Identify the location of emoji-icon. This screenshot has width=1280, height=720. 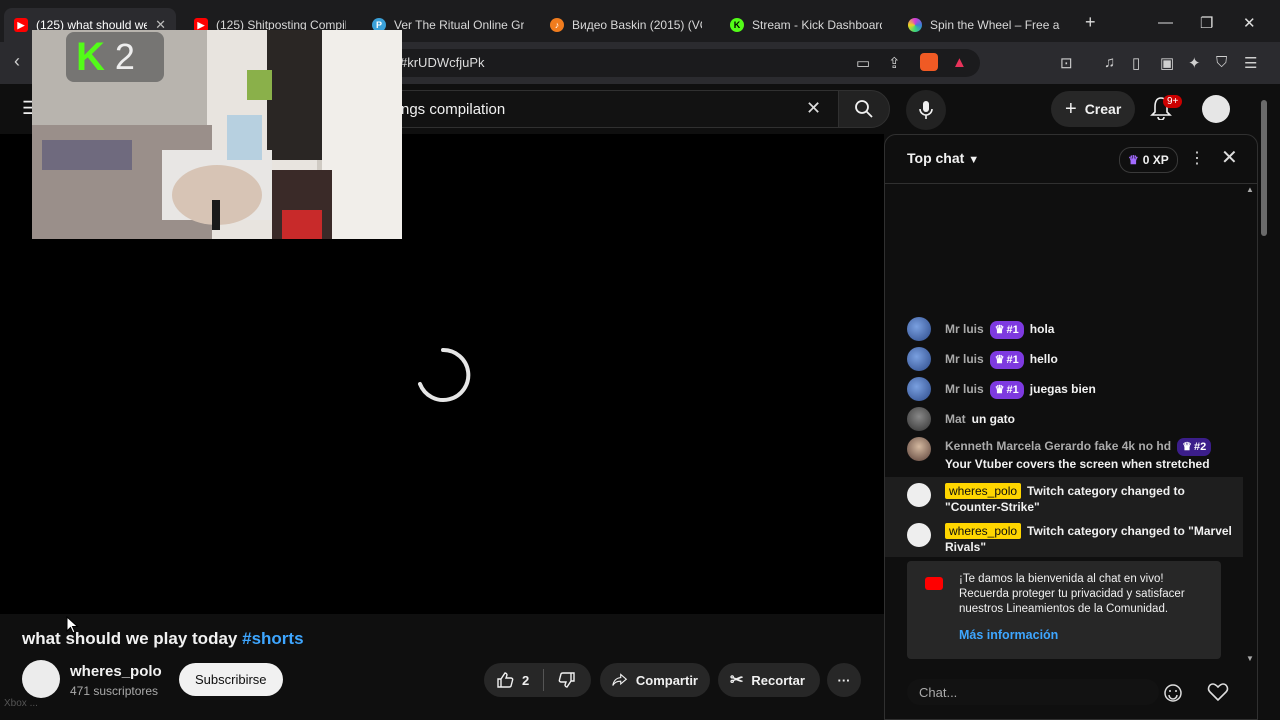
(1173, 693).